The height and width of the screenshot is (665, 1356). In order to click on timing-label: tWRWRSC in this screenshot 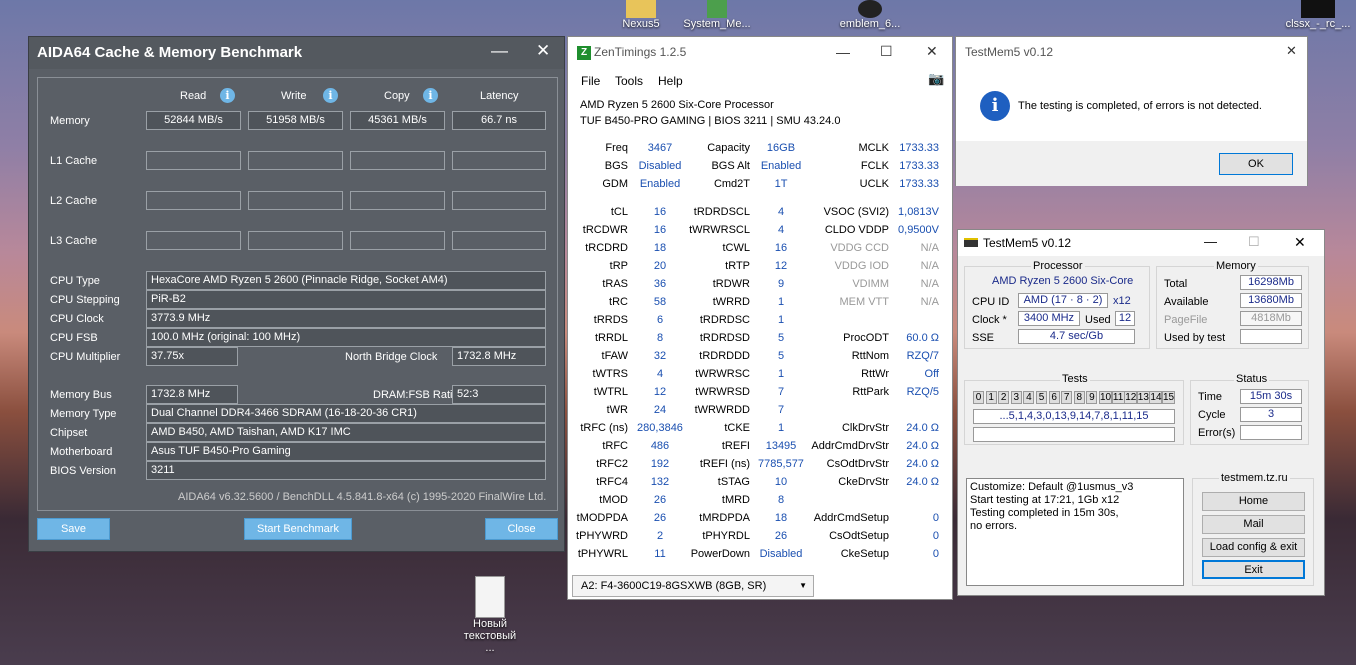, I will do `click(722, 374)`.